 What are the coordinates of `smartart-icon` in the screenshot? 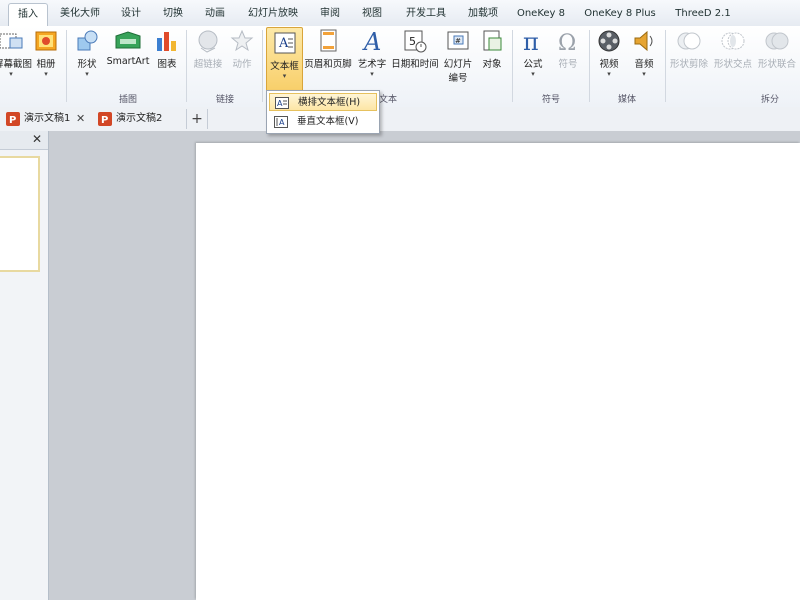 It's located at (128, 40).